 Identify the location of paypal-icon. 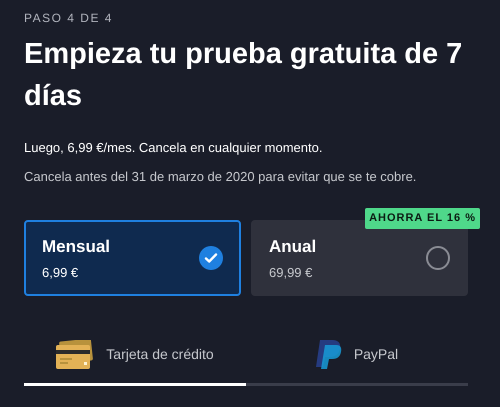
(329, 355).